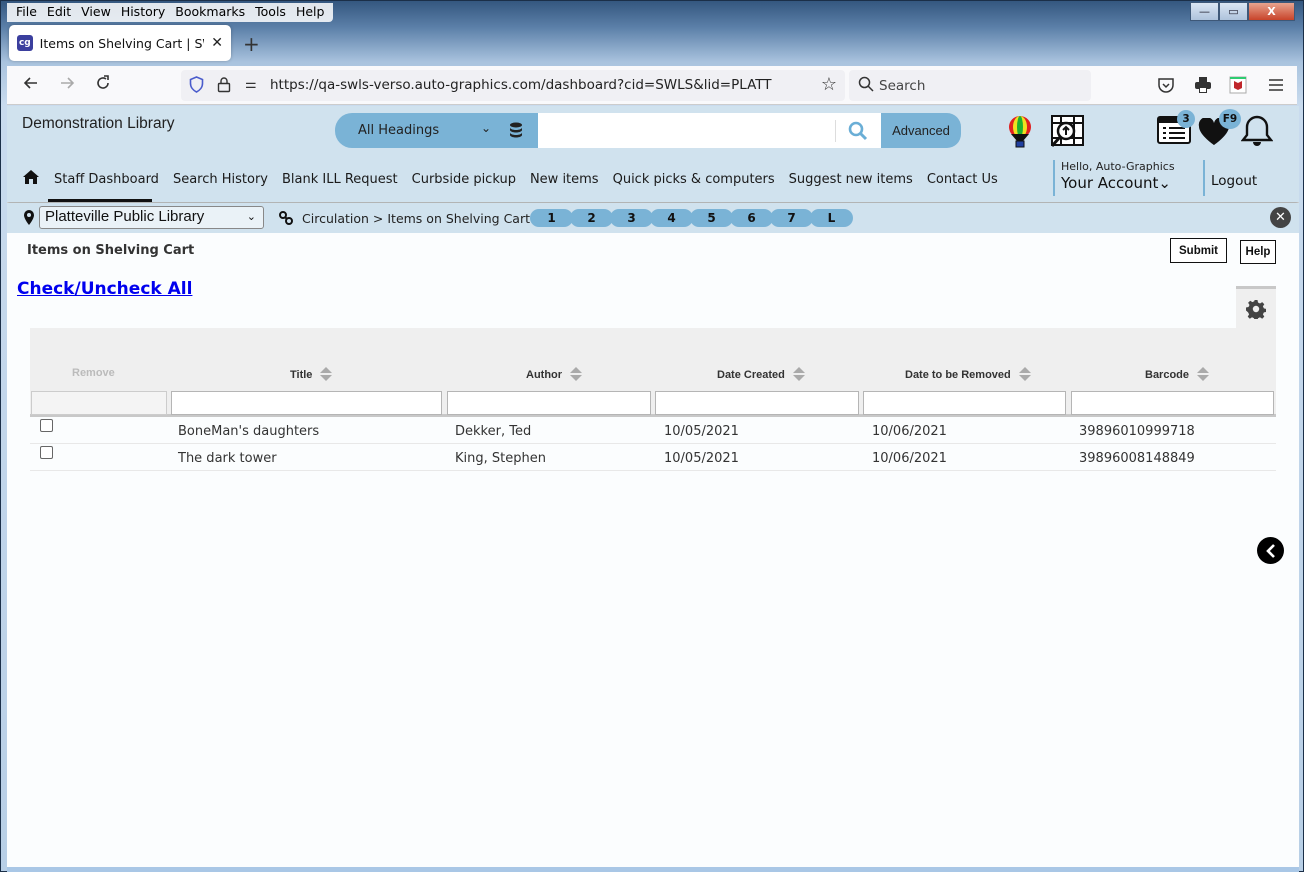  I want to click on quick-tab-7: 7, so click(791, 218).